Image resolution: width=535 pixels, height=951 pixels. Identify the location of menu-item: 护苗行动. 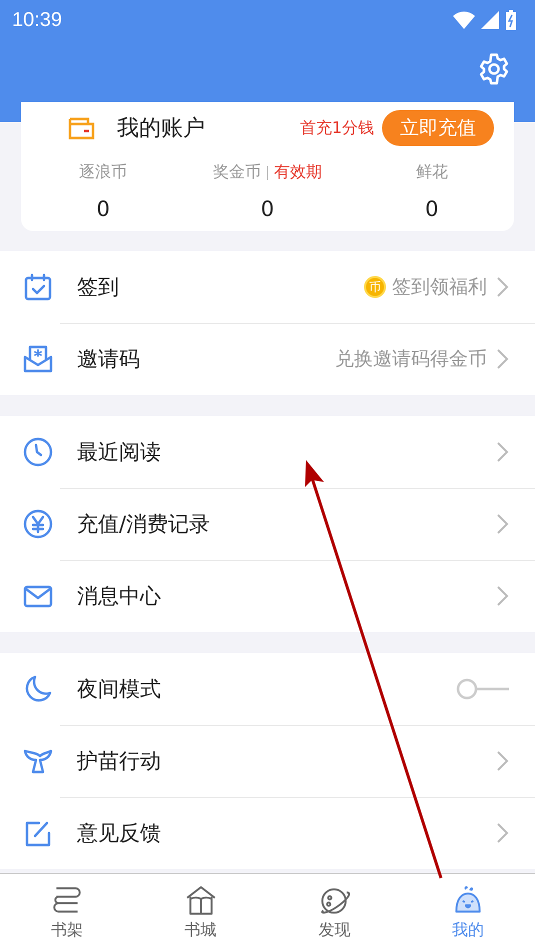
(286, 761).